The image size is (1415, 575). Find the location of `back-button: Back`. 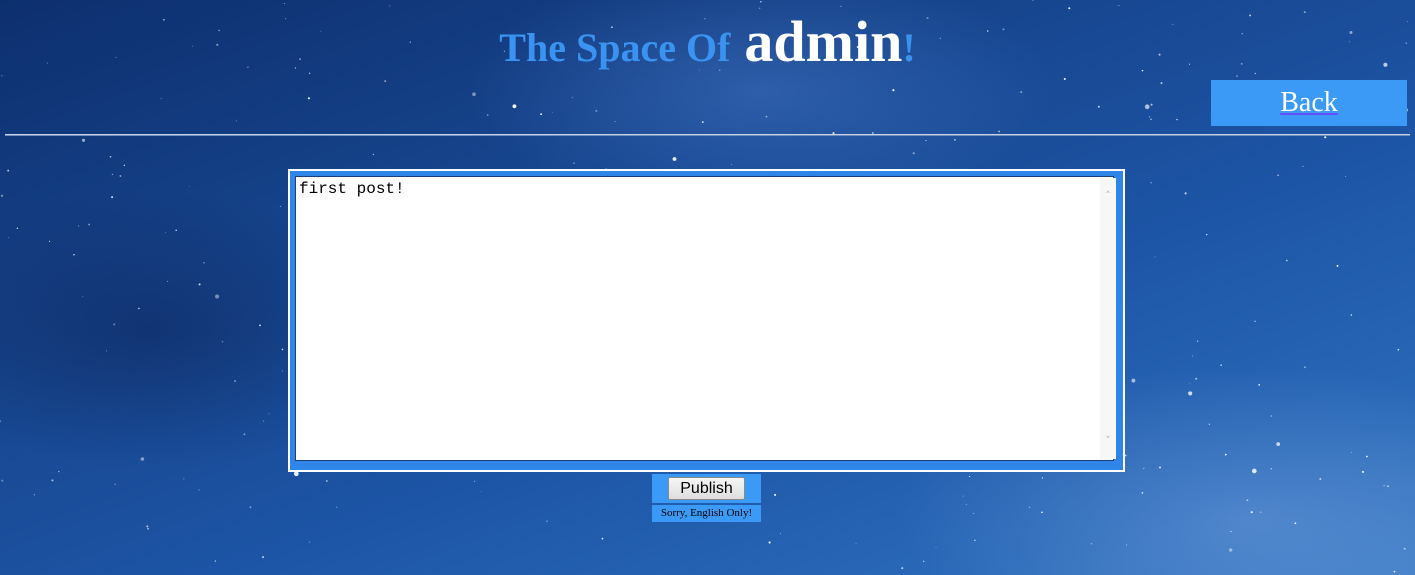

back-button: Back is located at coordinates (1309, 103).